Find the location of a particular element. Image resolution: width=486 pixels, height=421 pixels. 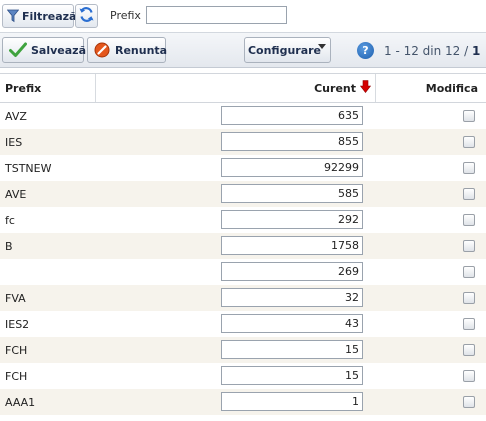

table-row: FVA is located at coordinates (243, 298).